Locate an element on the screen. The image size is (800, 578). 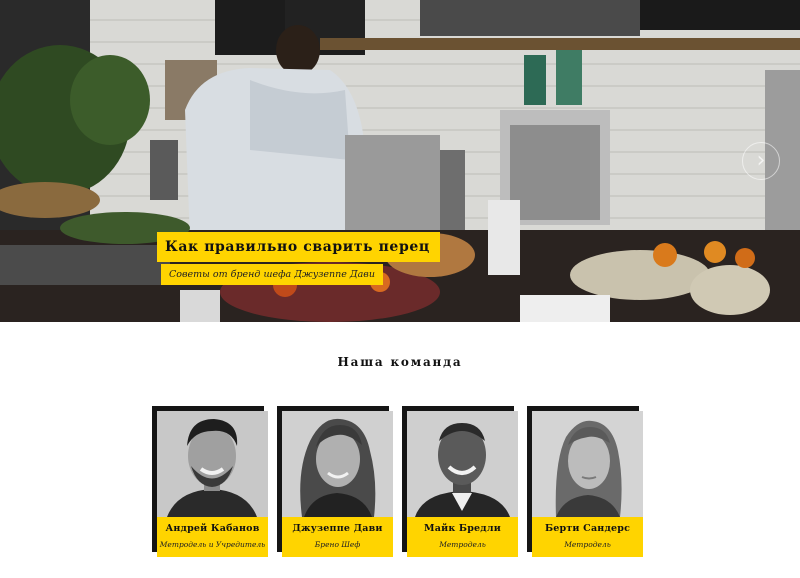
member-name: Джузеппе Дави is located at coordinates (337, 528).